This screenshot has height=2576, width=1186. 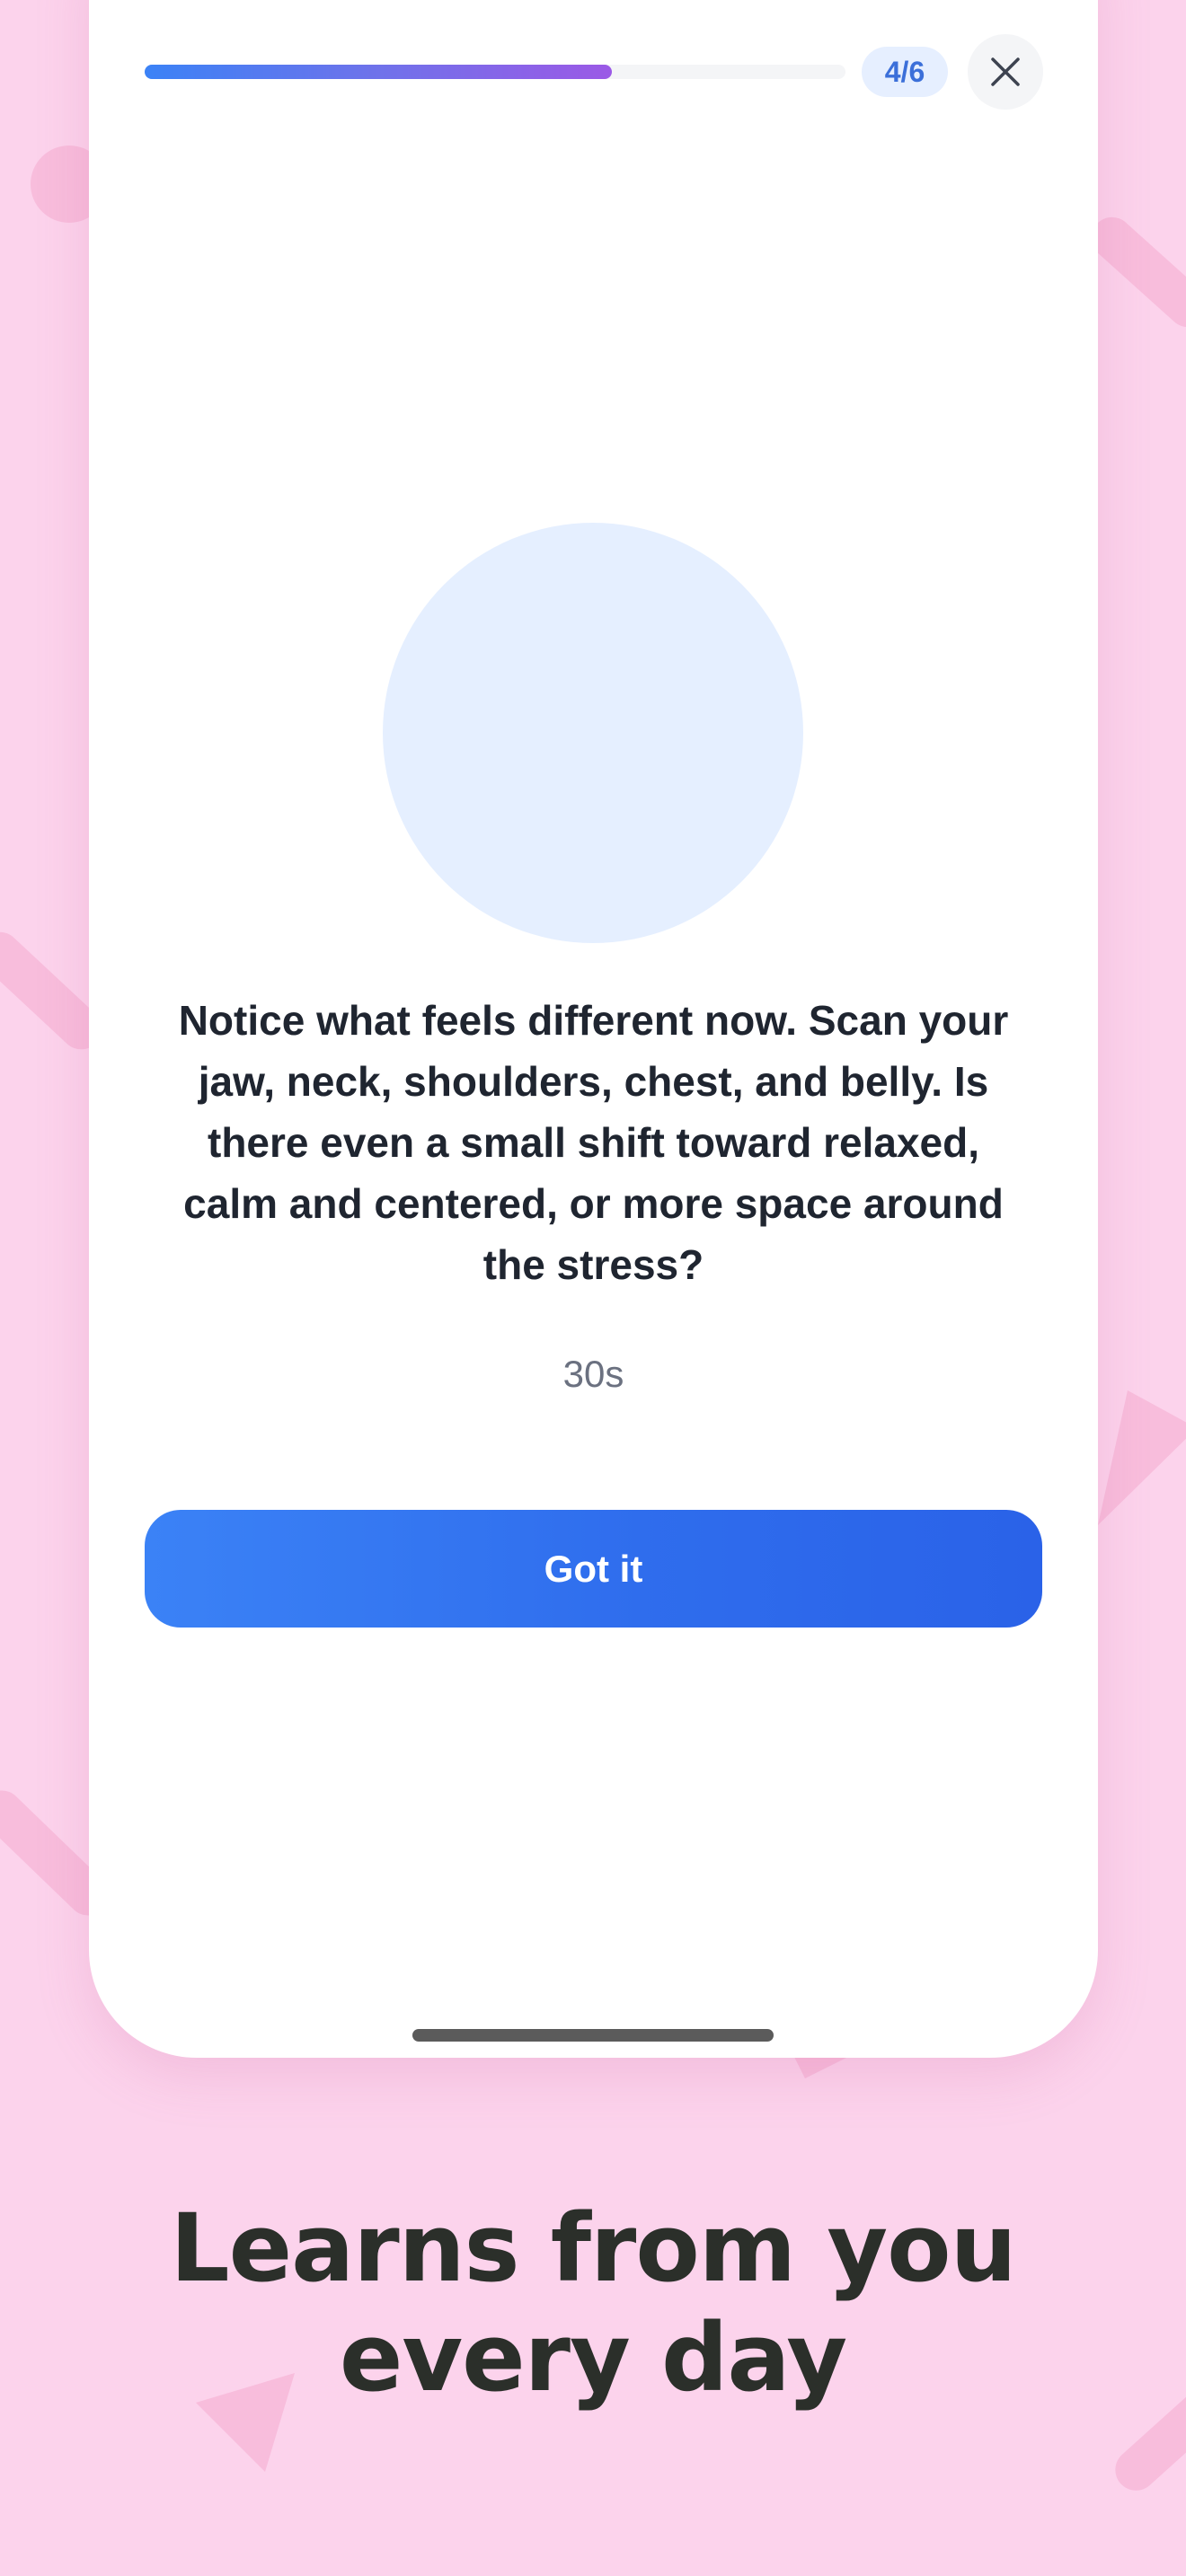 What do you see at coordinates (1142, 1457) in the screenshot?
I see `background-shape-triangle` at bounding box center [1142, 1457].